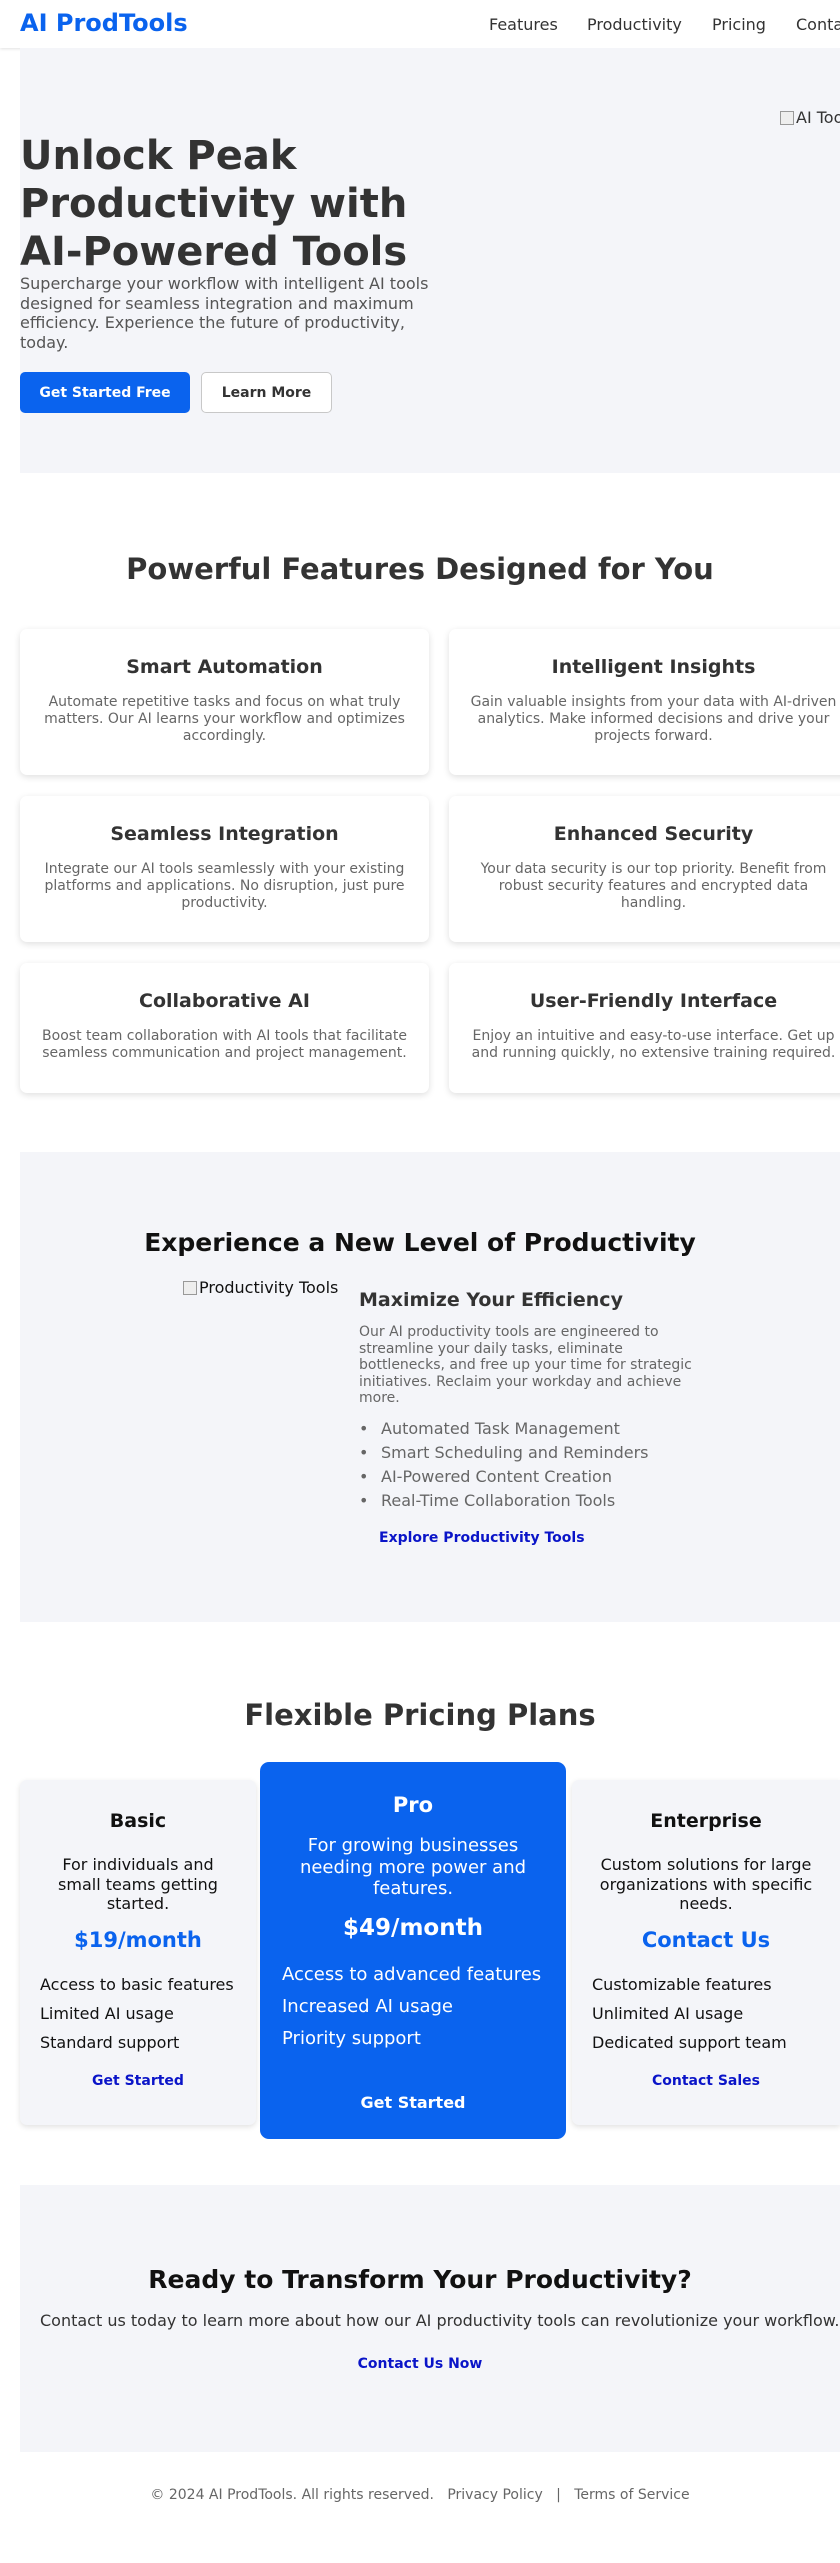  I want to click on productivity-image: Productivity Tools, so click(260, 1287).